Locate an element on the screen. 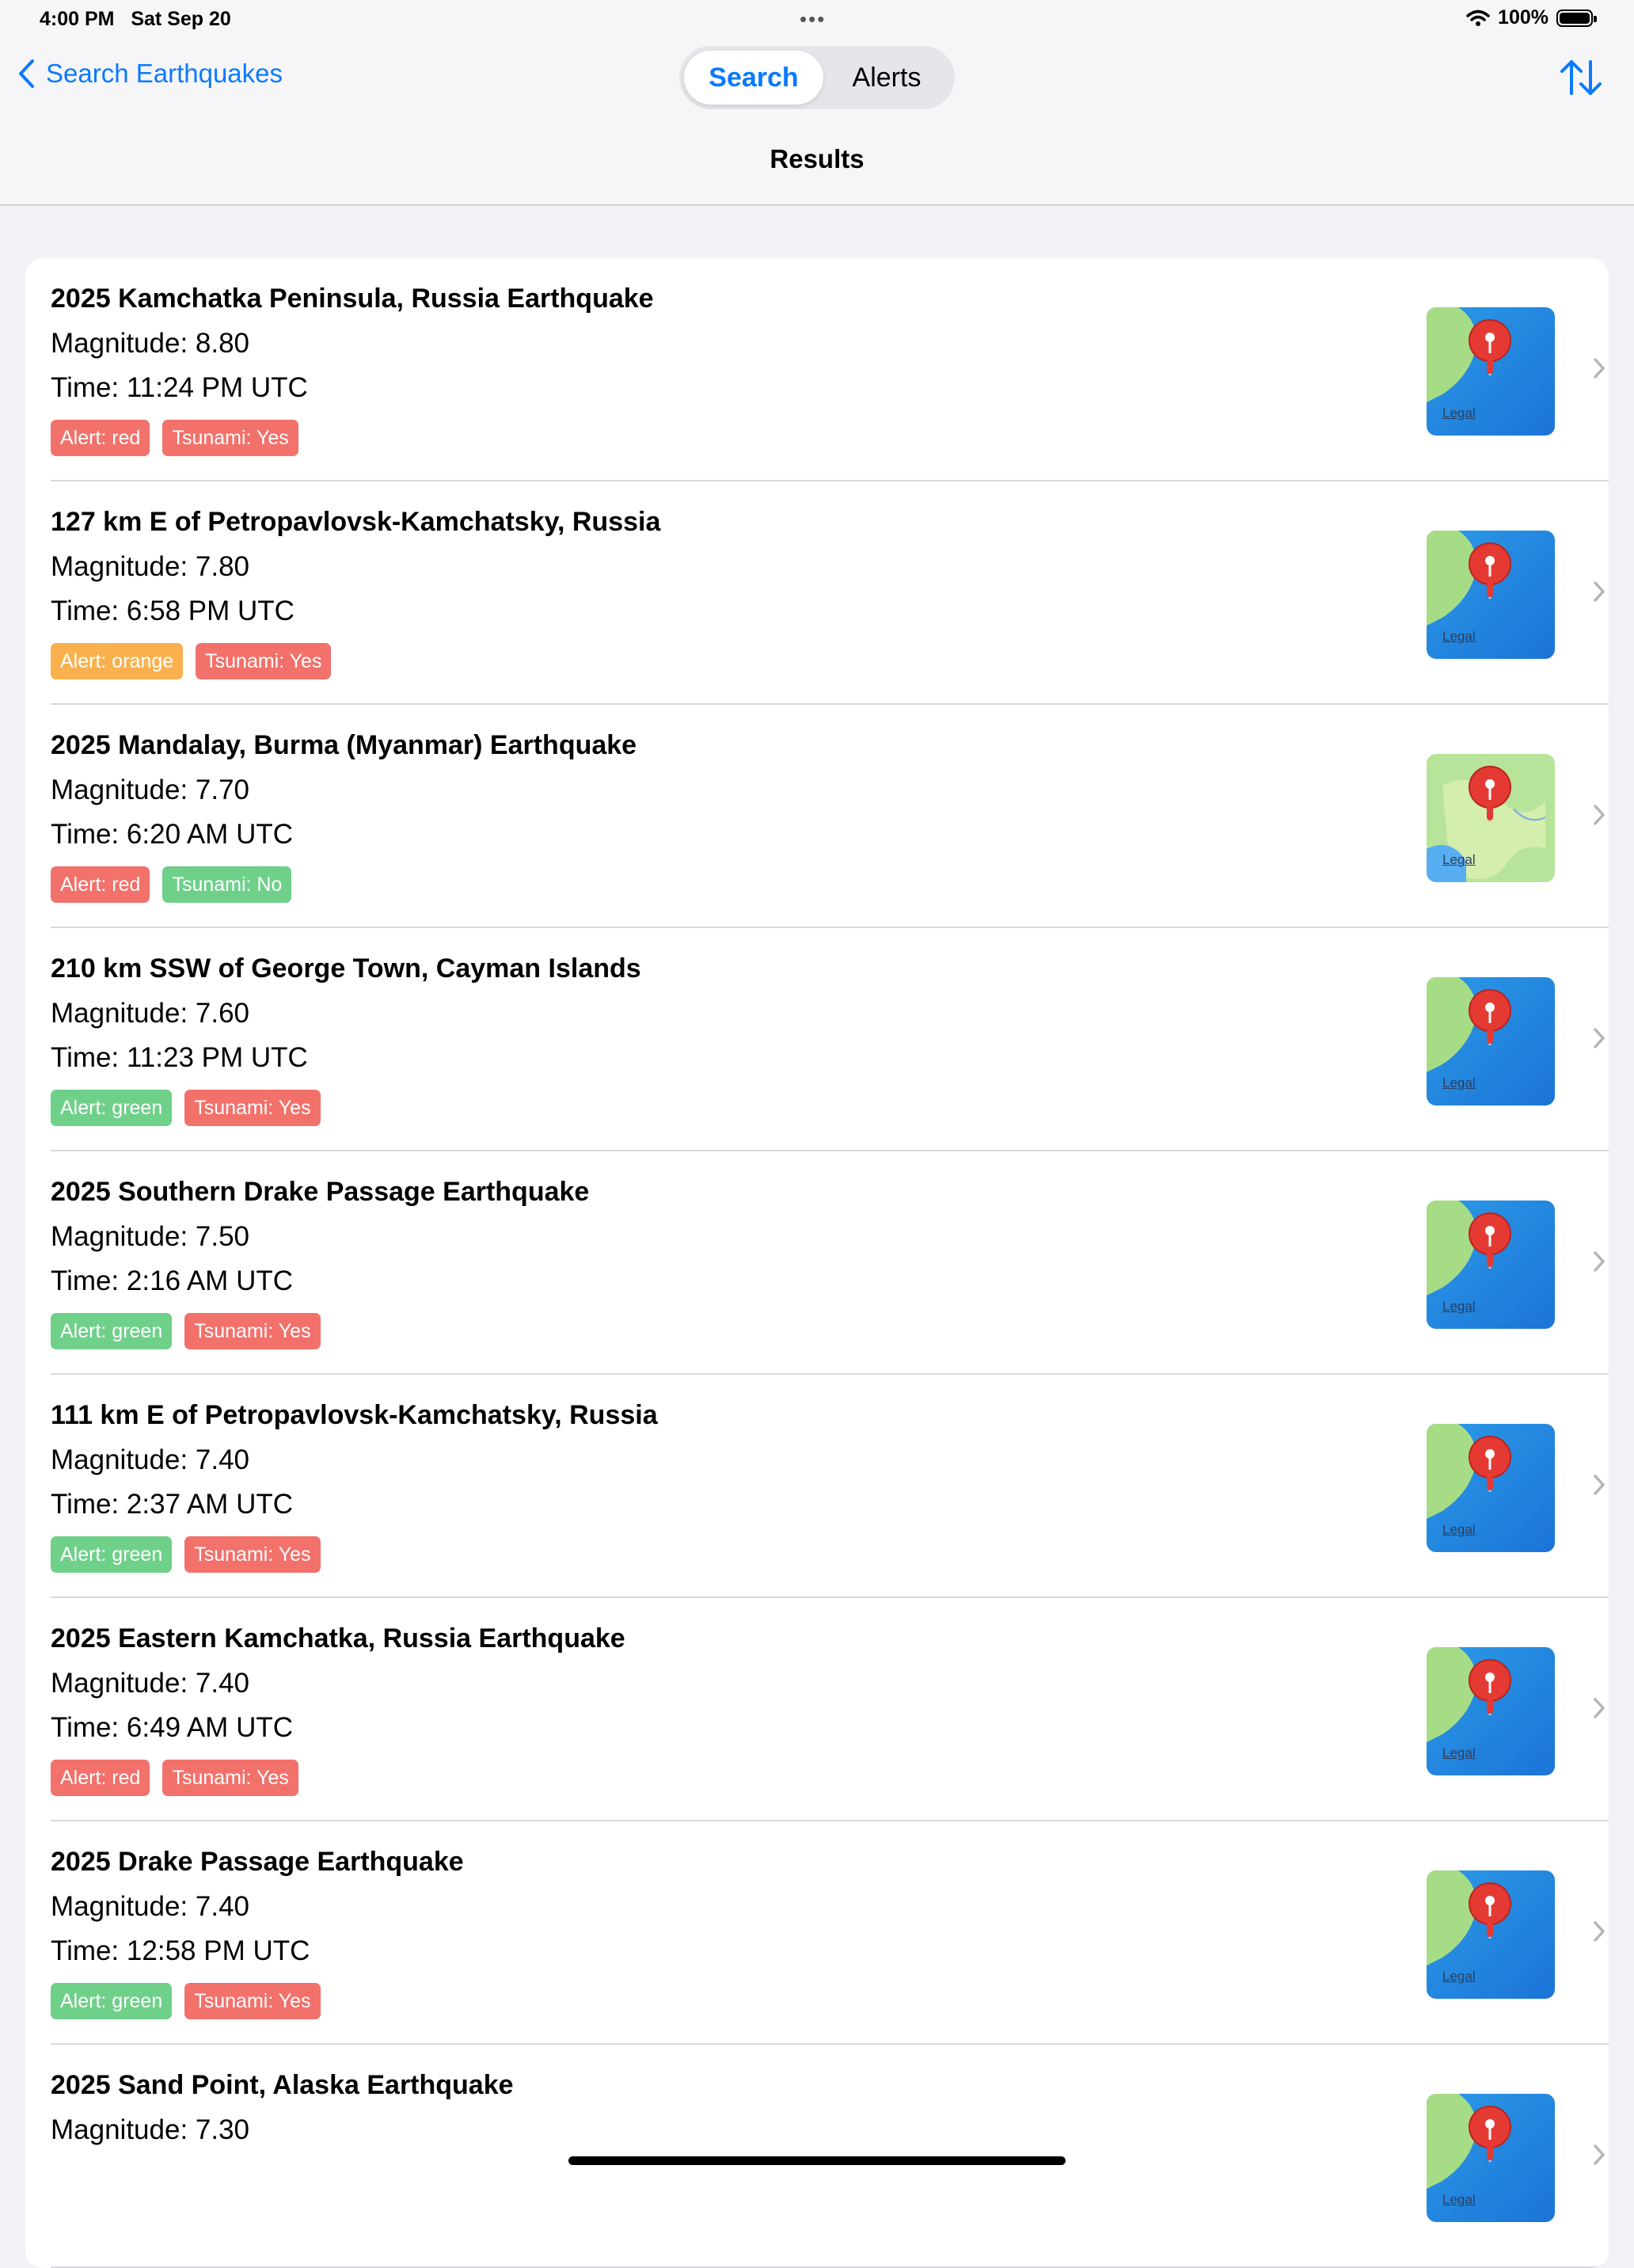 This screenshot has height=2268, width=1634. segment-search: Search is located at coordinates (753, 78).